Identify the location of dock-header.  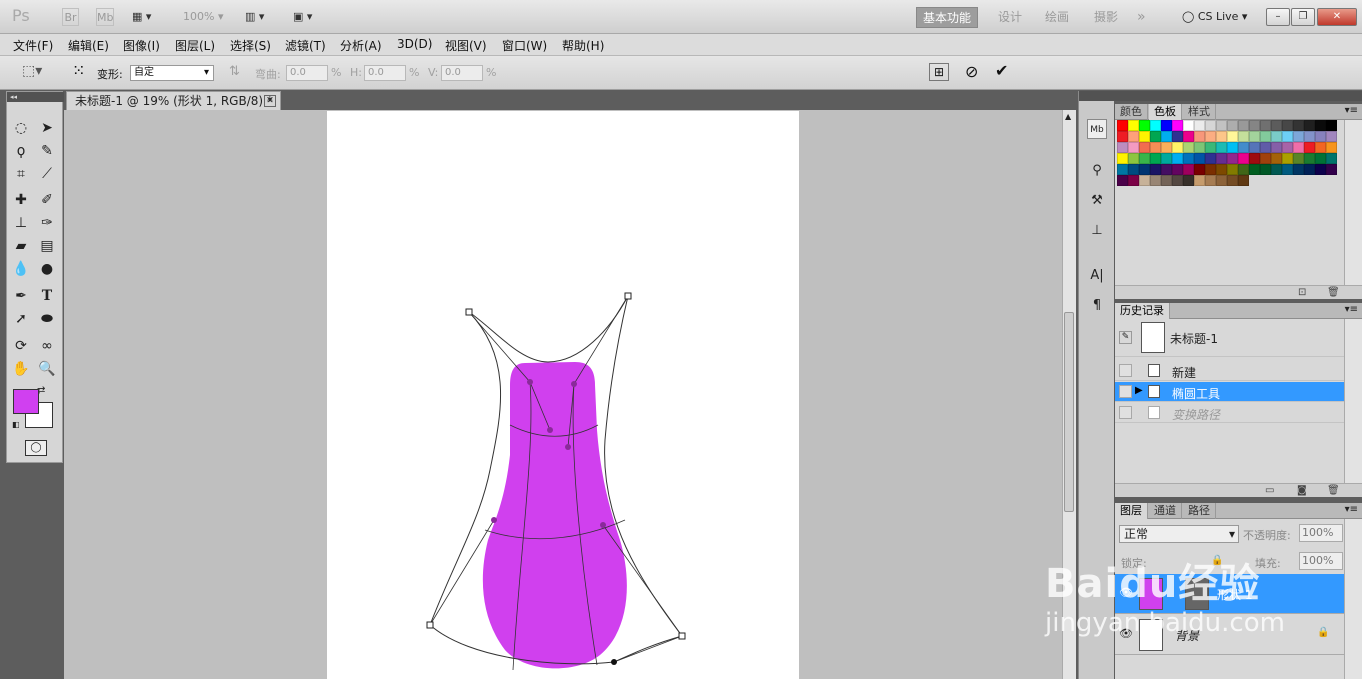
(1097, 96).